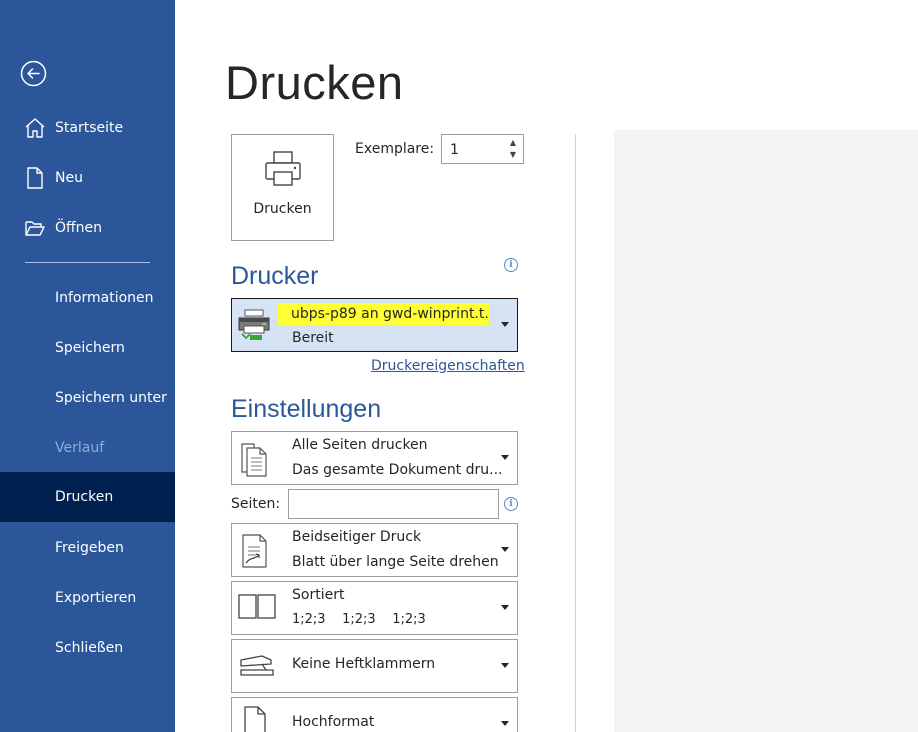 This screenshot has height=732, width=918. Describe the element at coordinates (87, 262) in the screenshot. I see `sidebar-divider` at that location.